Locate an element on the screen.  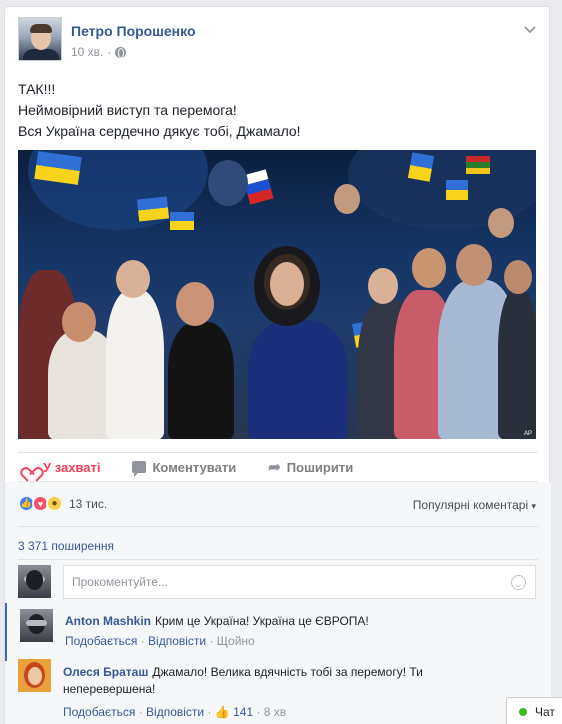
action-bar: У захваті Коментувати ➦ Поширити is located at coordinates (278, 467).